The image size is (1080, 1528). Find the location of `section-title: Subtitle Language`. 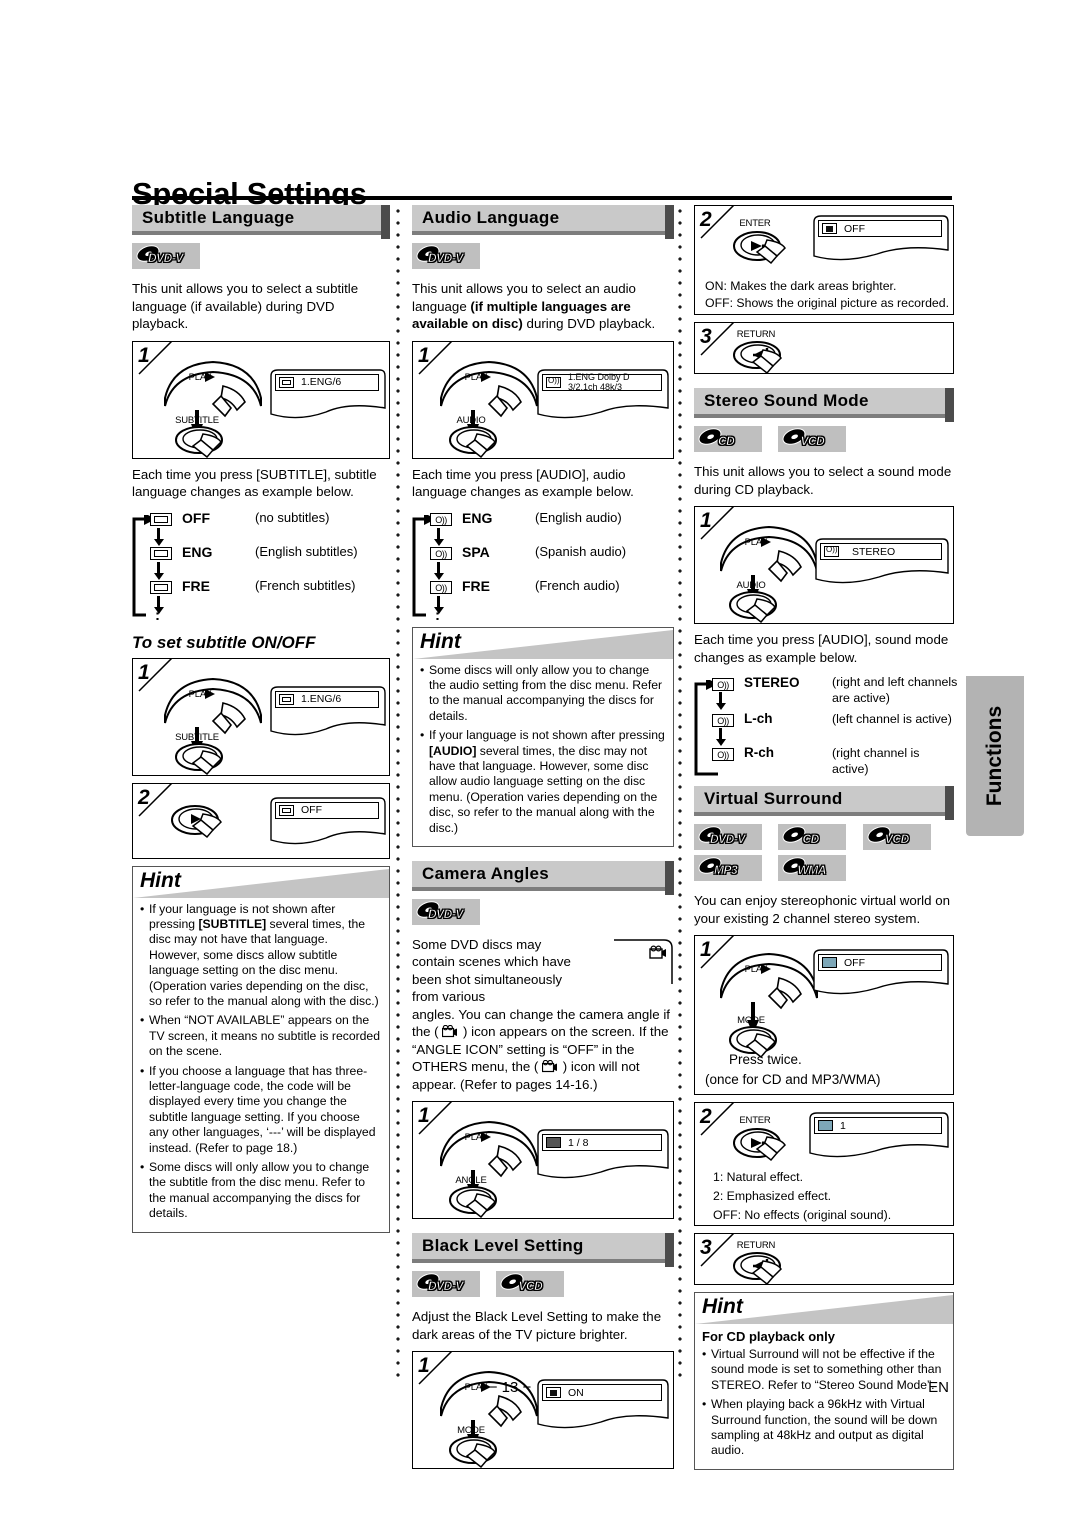

section-title: Subtitle Language is located at coordinates (218, 217).